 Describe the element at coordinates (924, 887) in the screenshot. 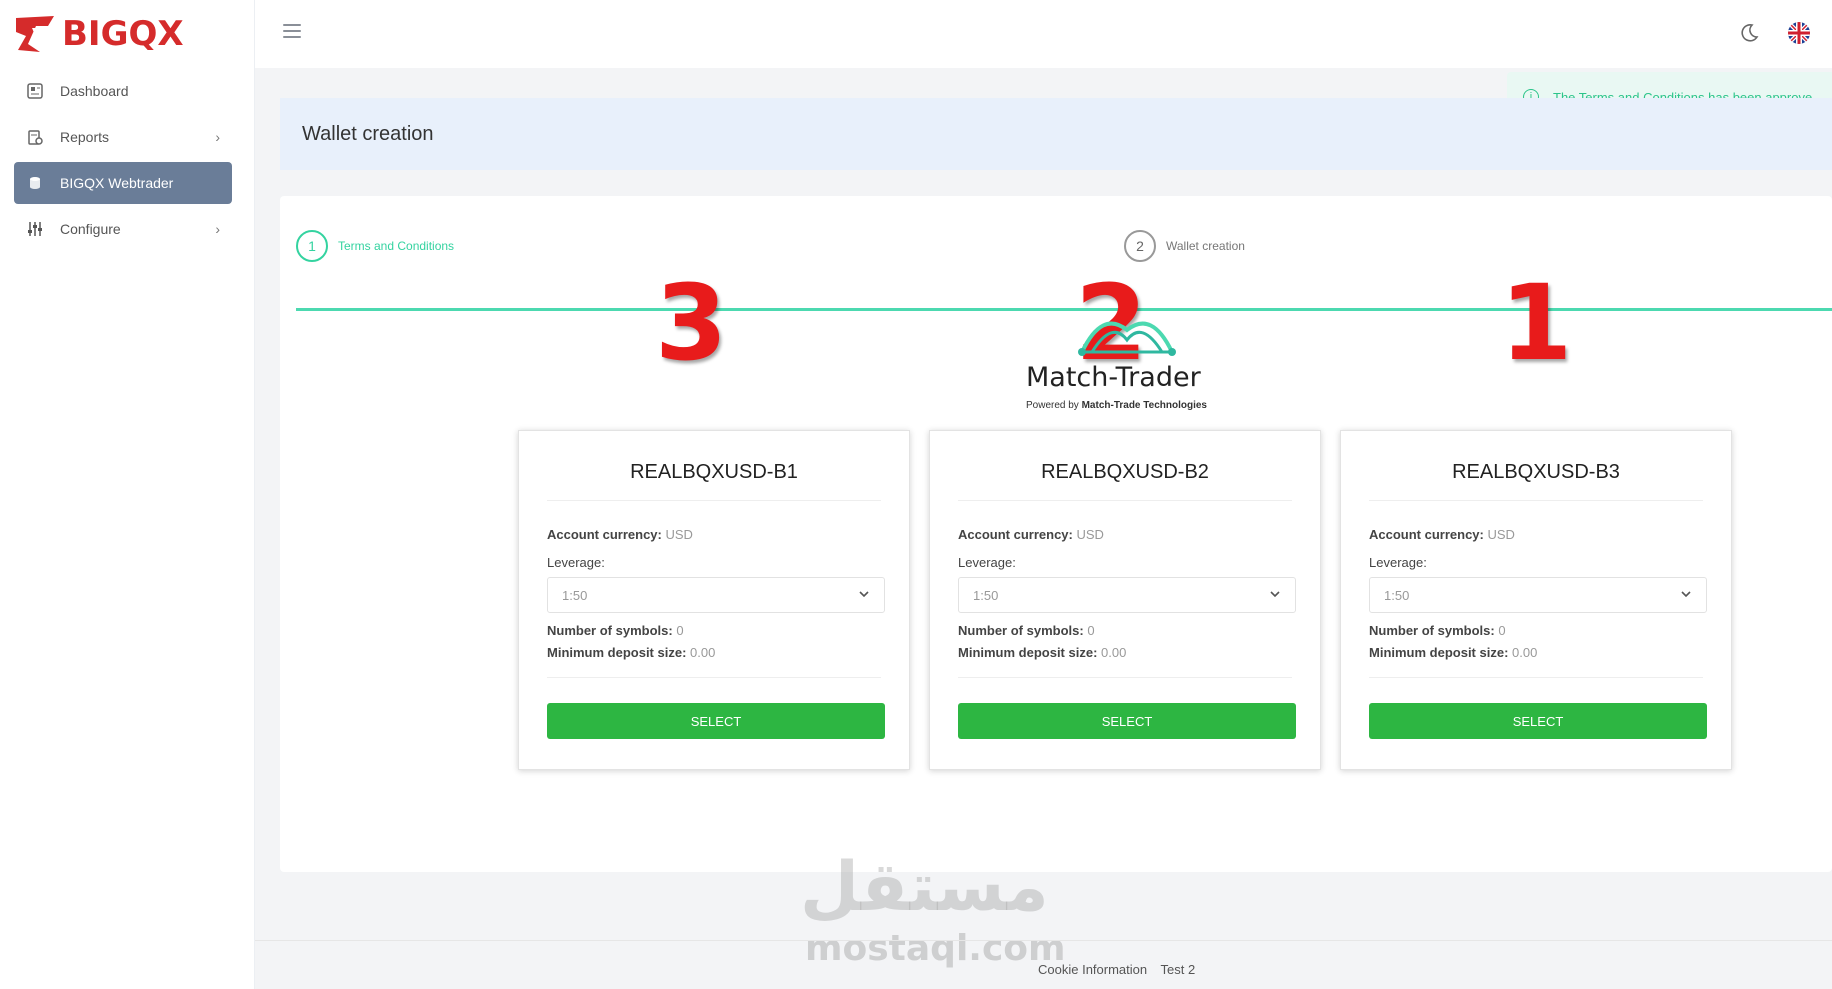

I see `watermark-arabic: مستقل` at that location.